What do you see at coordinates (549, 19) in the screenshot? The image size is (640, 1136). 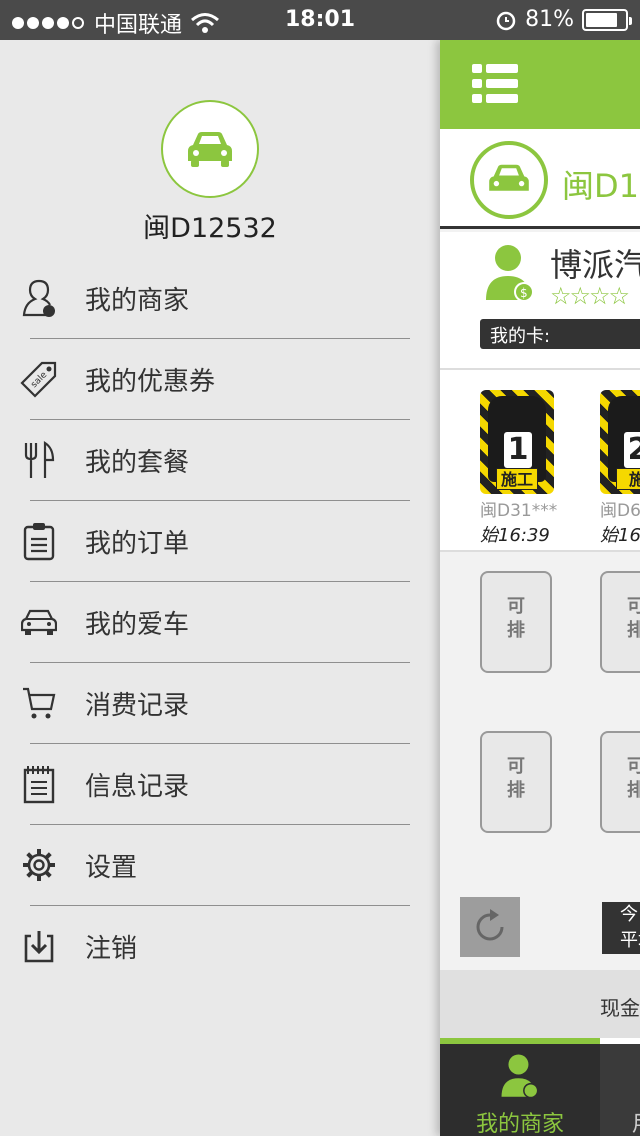 I see `battery-percent: 81%` at bounding box center [549, 19].